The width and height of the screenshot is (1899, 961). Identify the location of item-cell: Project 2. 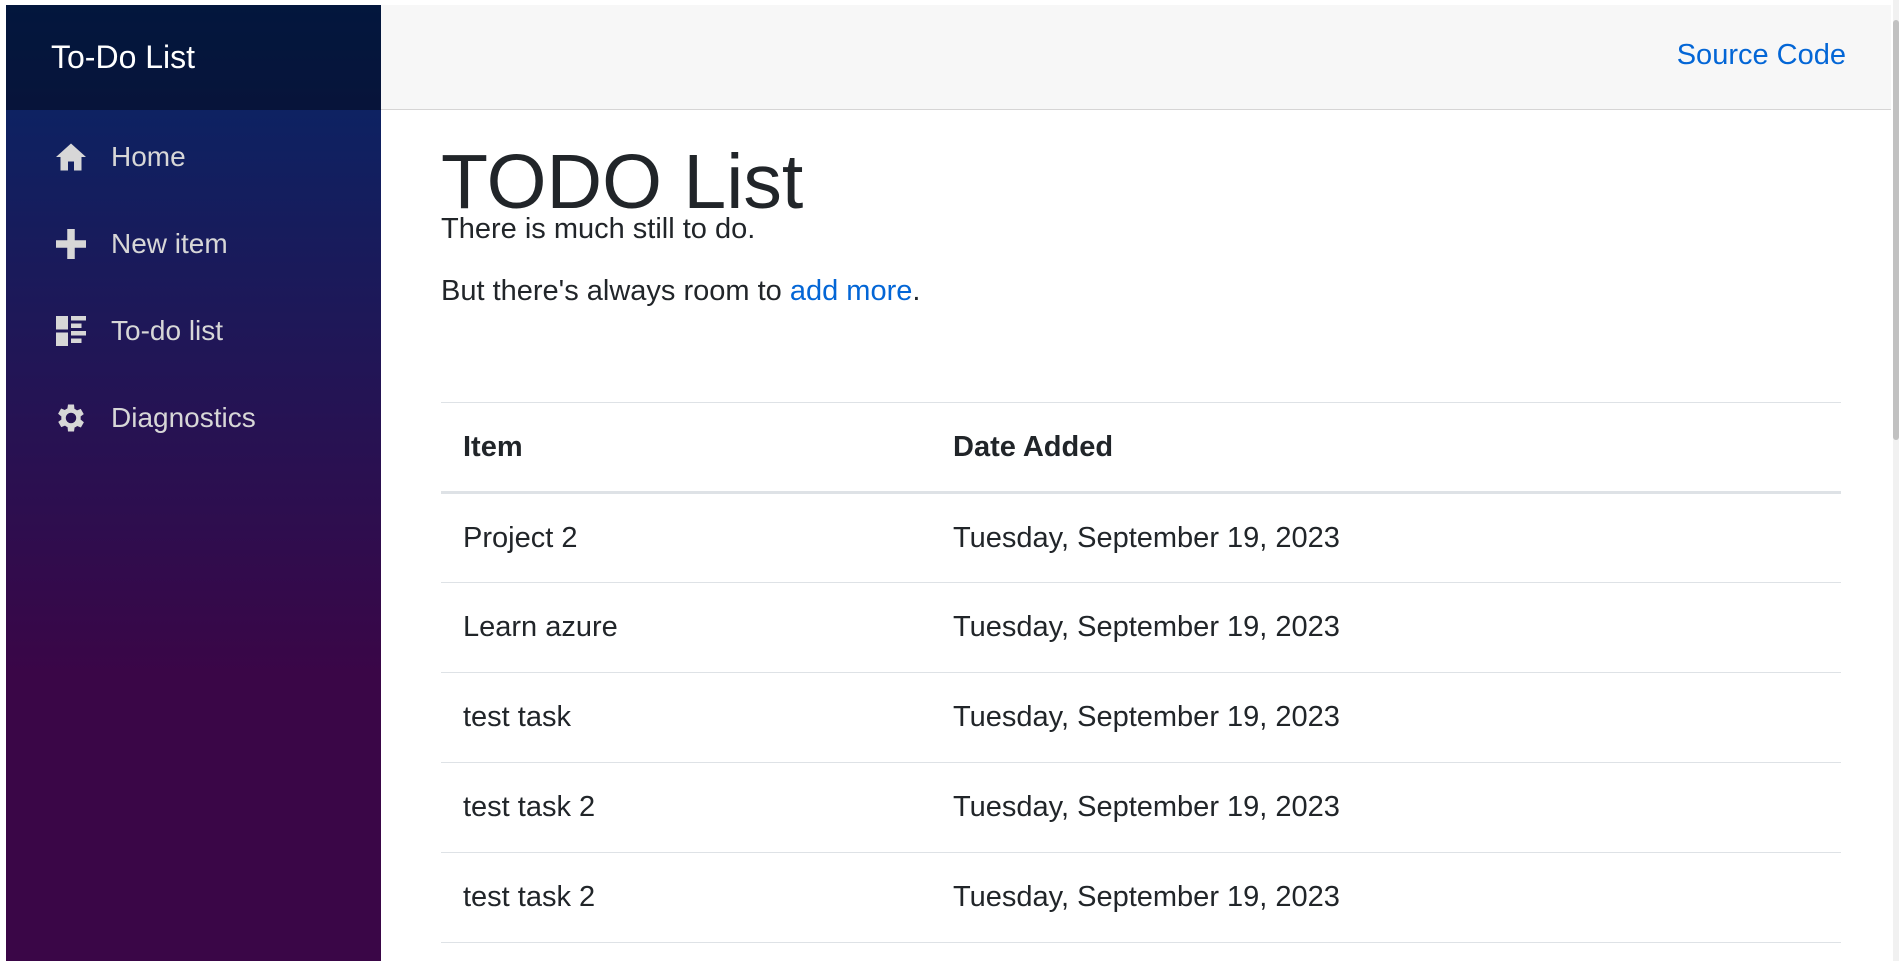
(686, 537).